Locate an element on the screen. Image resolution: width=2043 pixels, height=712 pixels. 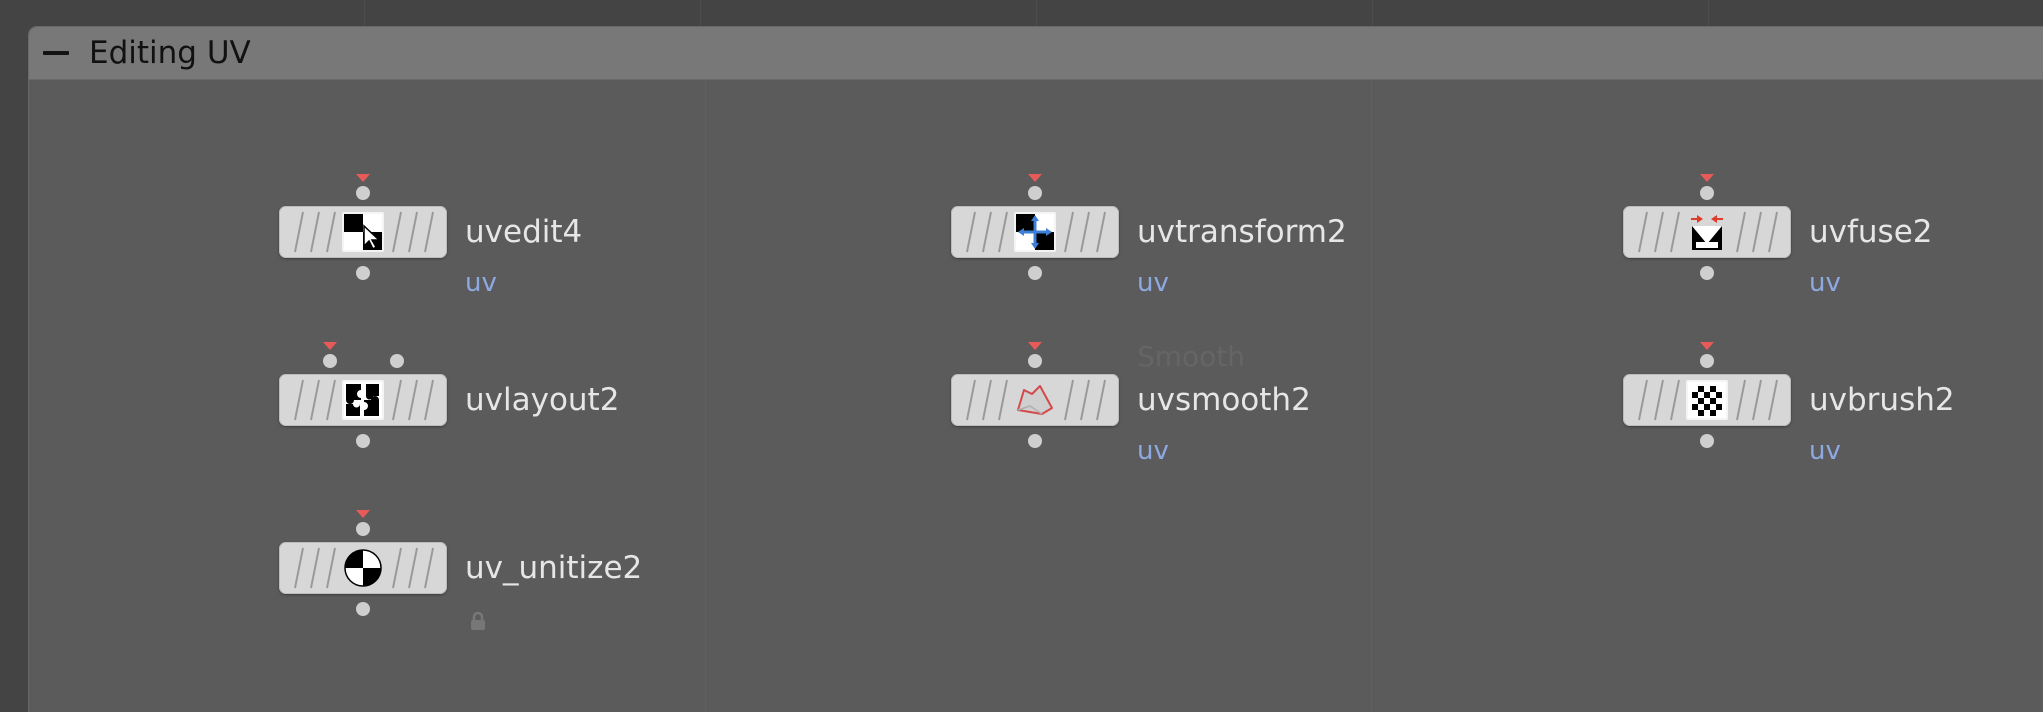
node-name: uvlayout2 is located at coordinates (542, 400).